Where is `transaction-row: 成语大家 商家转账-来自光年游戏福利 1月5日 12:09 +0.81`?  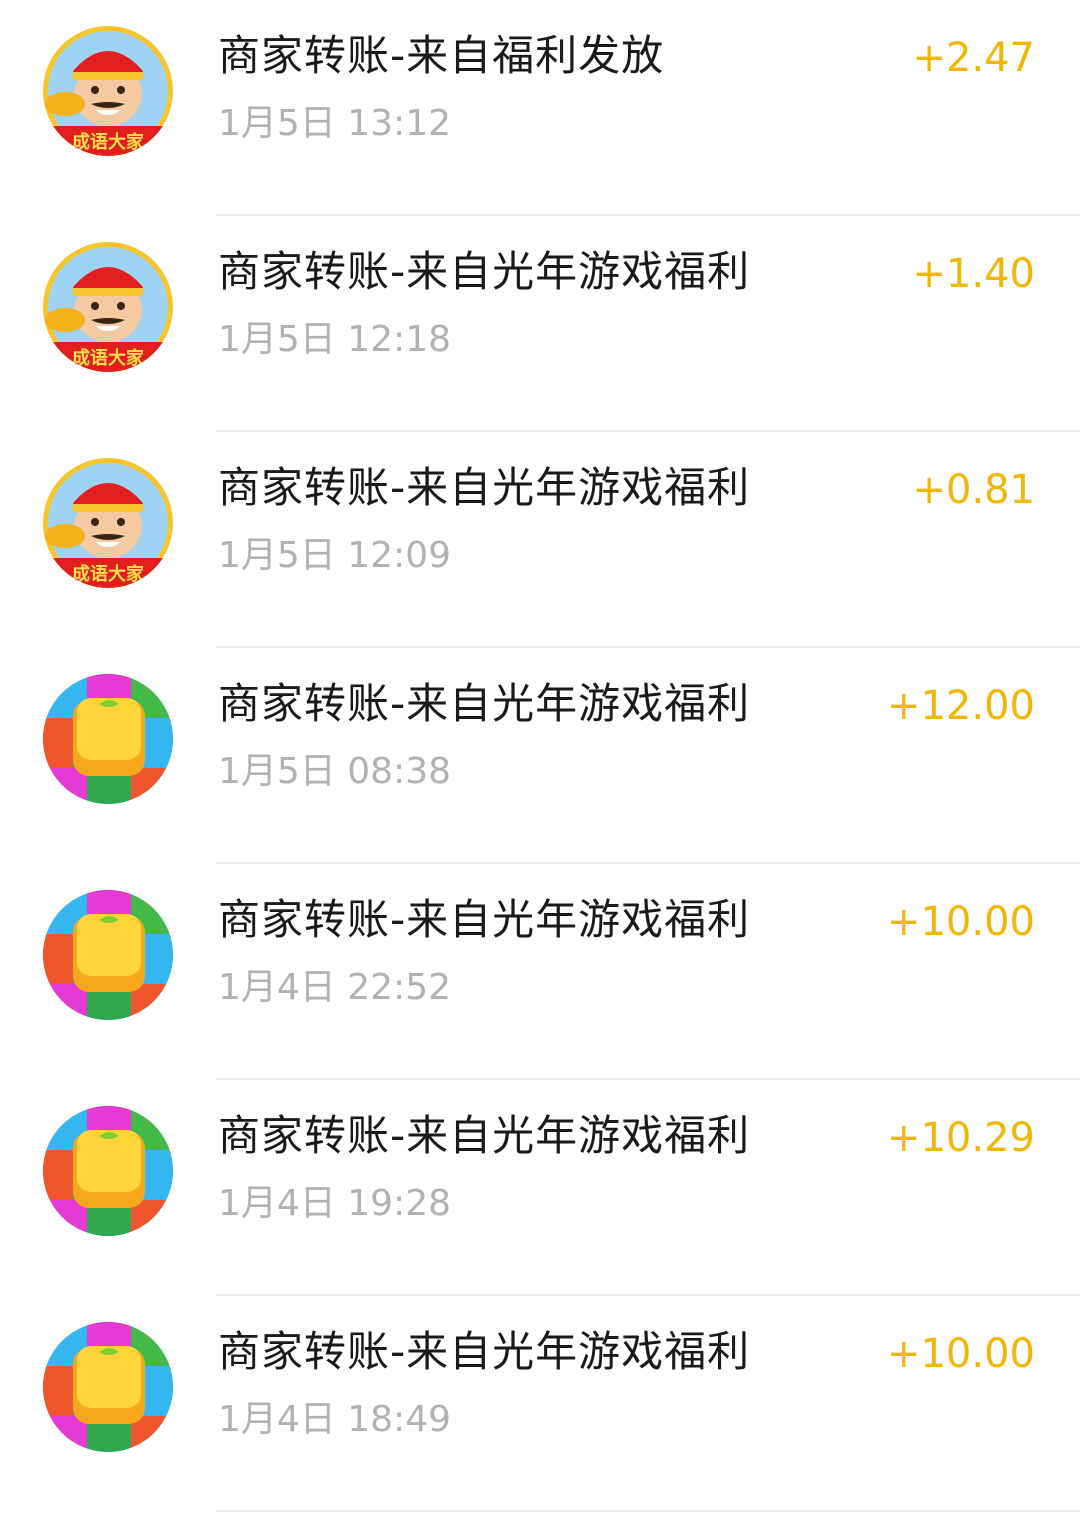
transaction-row: 成语大家 商家转账-来自光年游戏福利 1月5日 12:09 +0.81 is located at coordinates (540, 540).